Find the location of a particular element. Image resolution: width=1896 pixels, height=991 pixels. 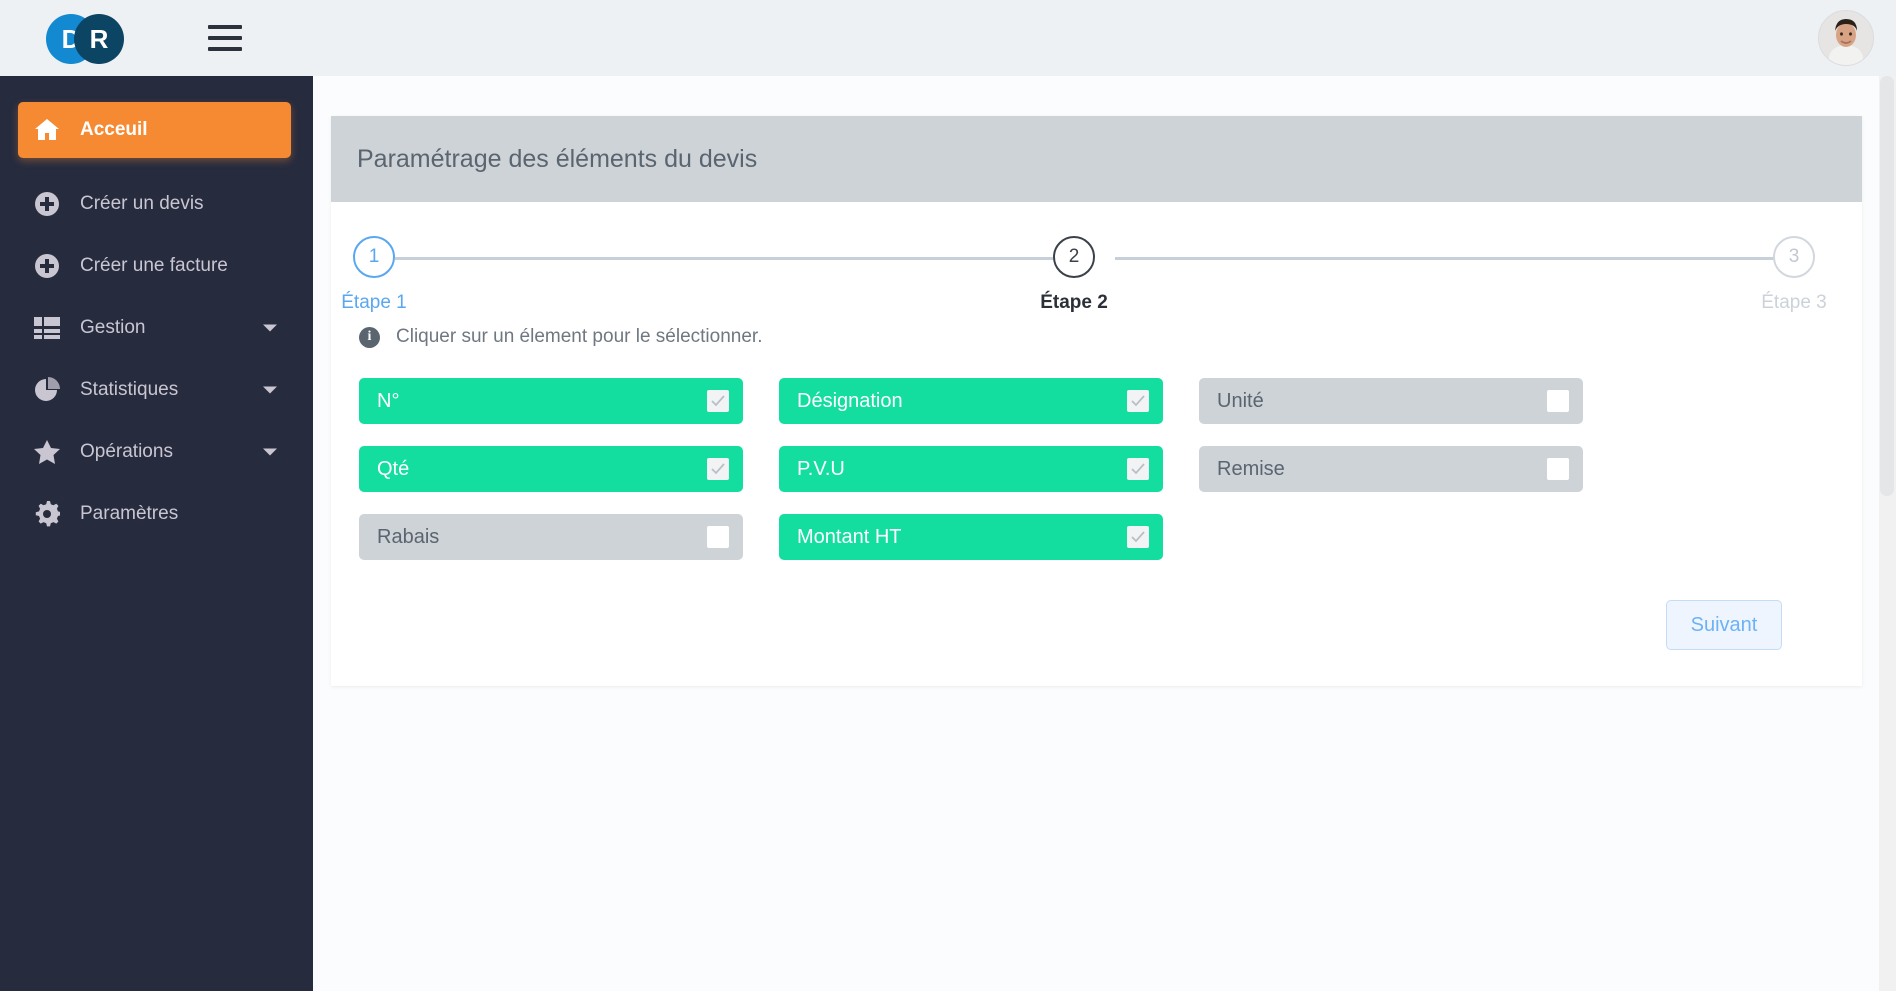

hamburger-icon is located at coordinates (225, 38).